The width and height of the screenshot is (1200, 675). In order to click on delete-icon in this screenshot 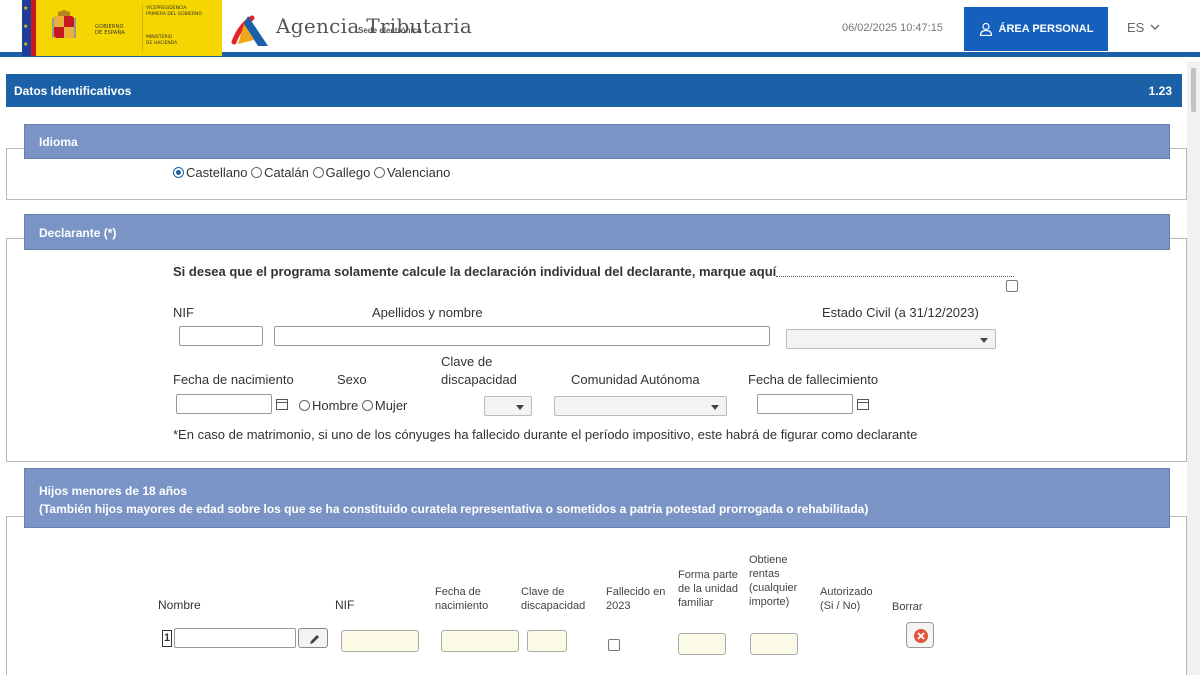, I will do `click(921, 636)`.